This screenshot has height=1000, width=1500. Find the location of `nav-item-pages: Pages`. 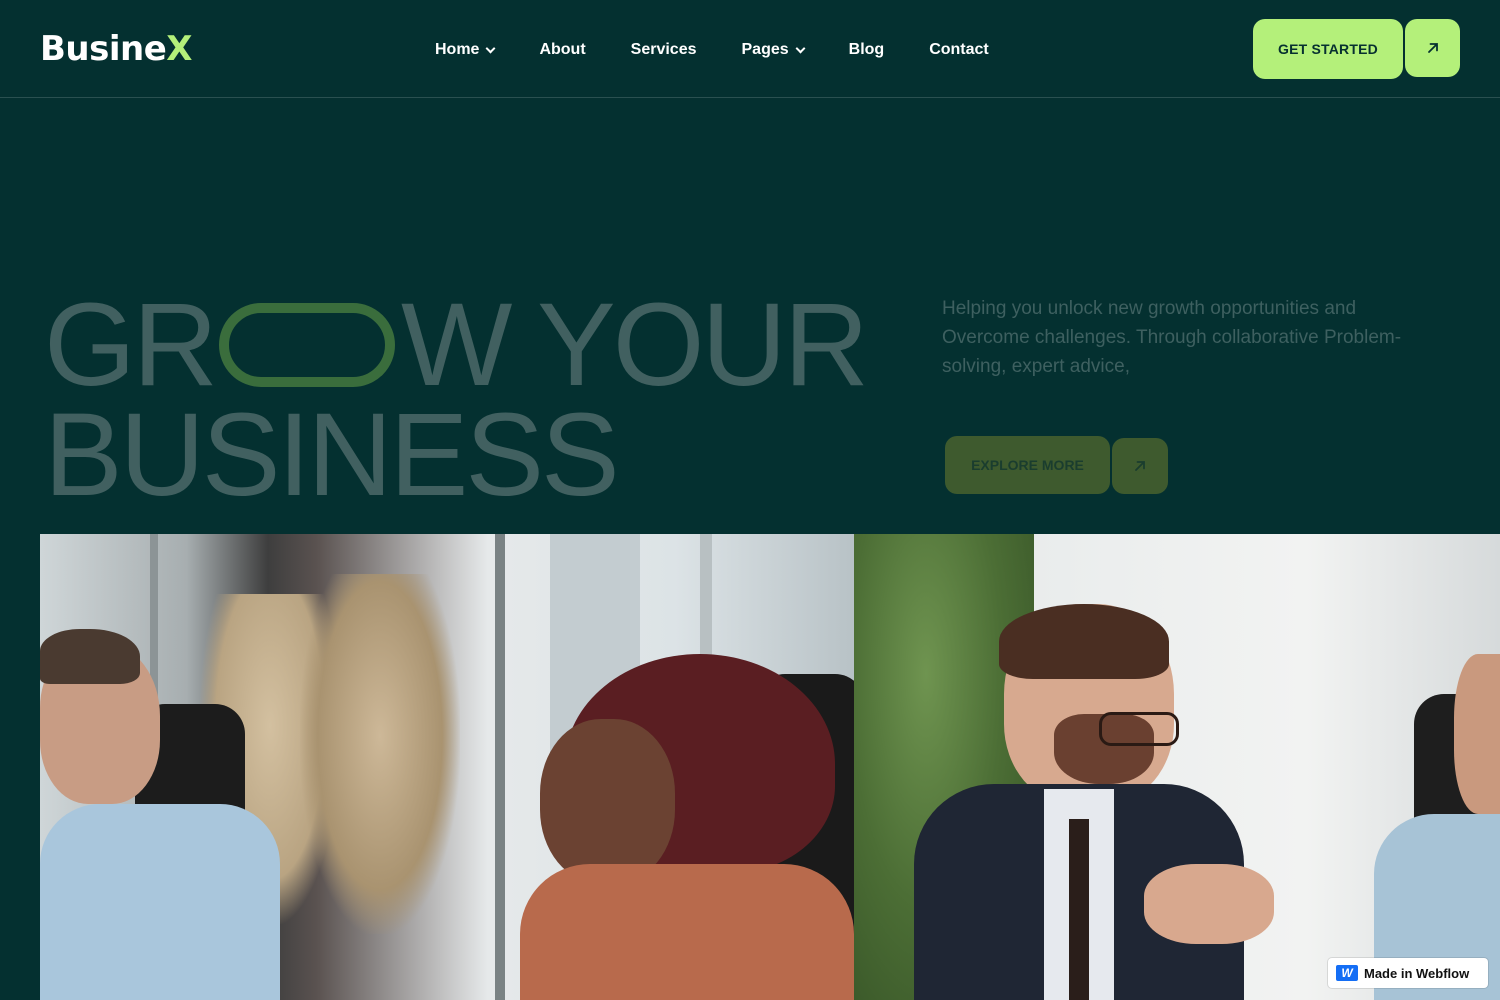

nav-item-pages: Pages is located at coordinates (773, 50).